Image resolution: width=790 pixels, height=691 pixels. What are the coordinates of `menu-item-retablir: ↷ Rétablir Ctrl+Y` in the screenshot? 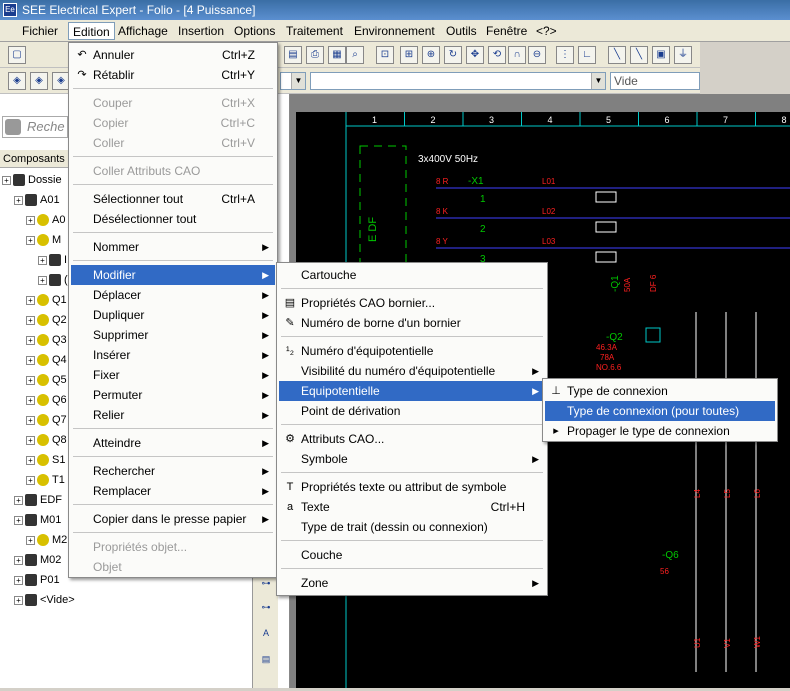 It's located at (173, 75).